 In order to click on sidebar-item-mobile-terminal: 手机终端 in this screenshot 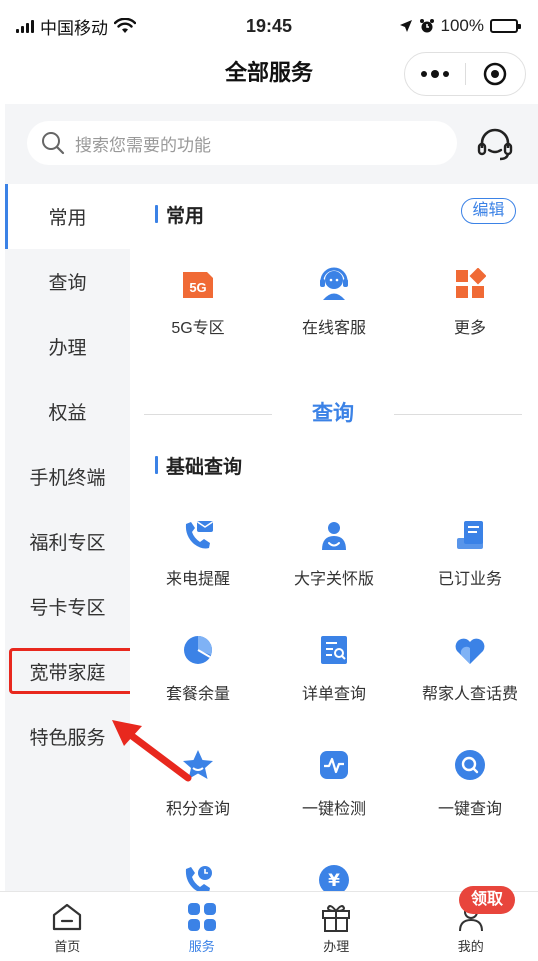, I will do `click(67, 476)`.